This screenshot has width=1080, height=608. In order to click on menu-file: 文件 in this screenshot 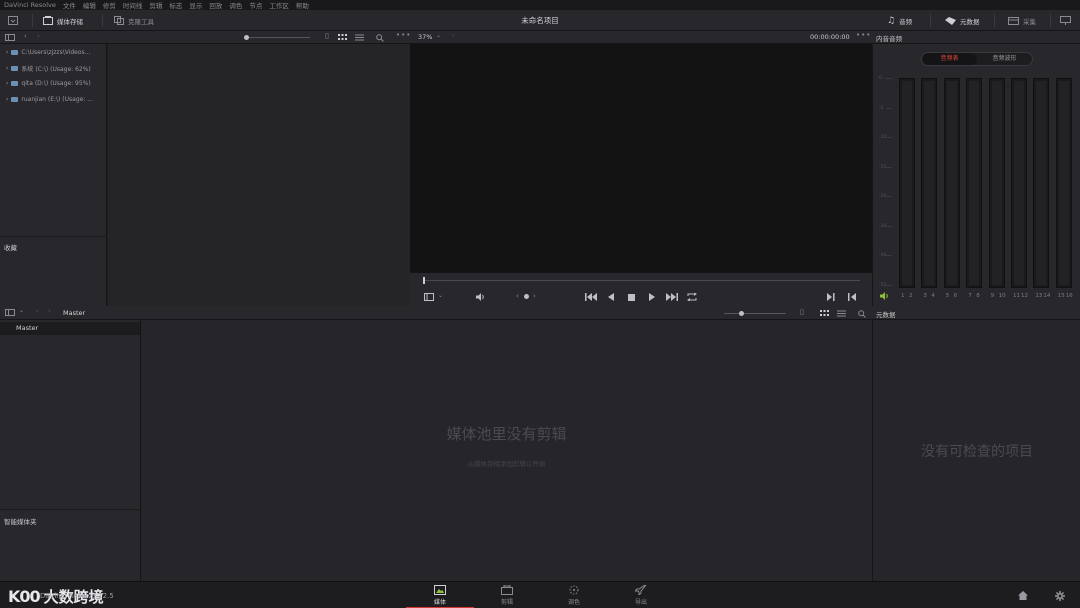, I will do `click(69, 5)`.